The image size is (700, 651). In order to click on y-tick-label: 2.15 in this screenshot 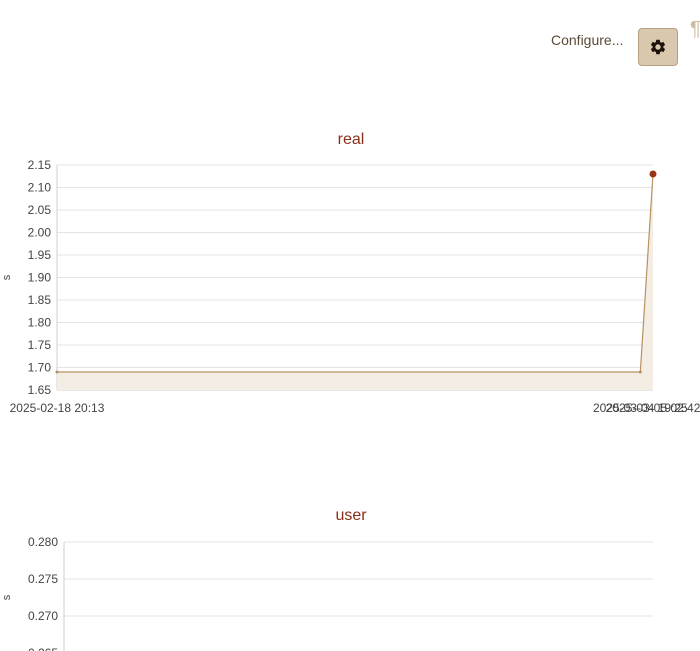, I will do `click(40, 165)`.